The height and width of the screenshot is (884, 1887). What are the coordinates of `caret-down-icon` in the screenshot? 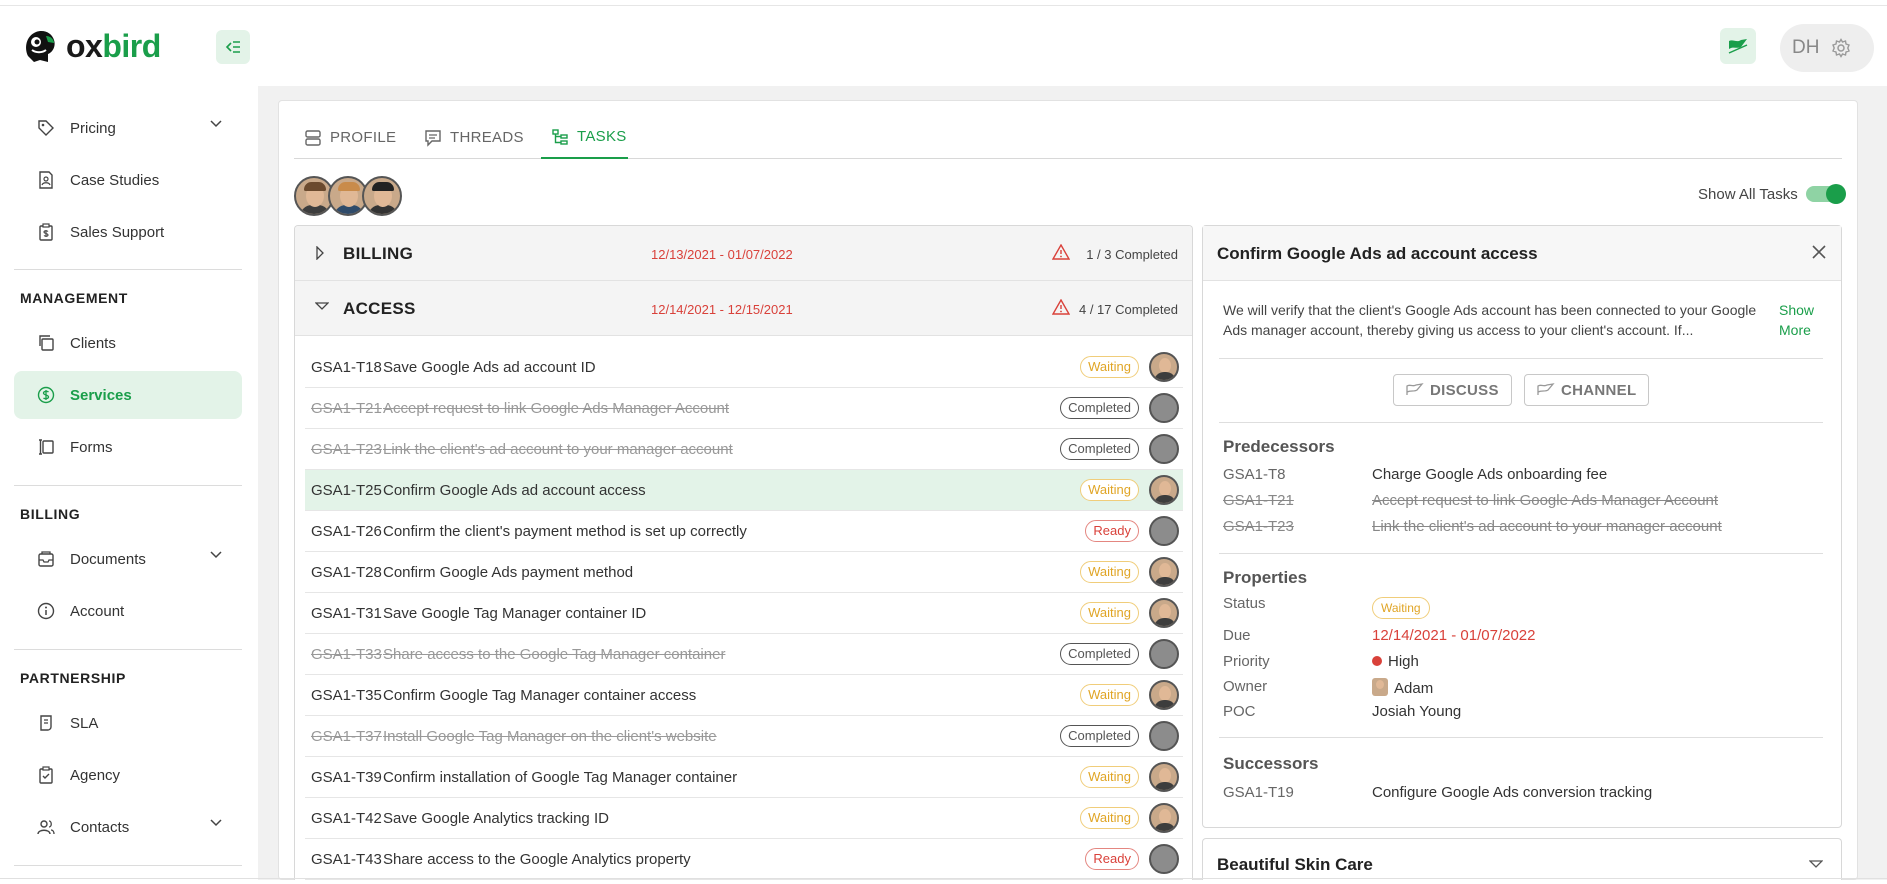 It's located at (1816, 864).